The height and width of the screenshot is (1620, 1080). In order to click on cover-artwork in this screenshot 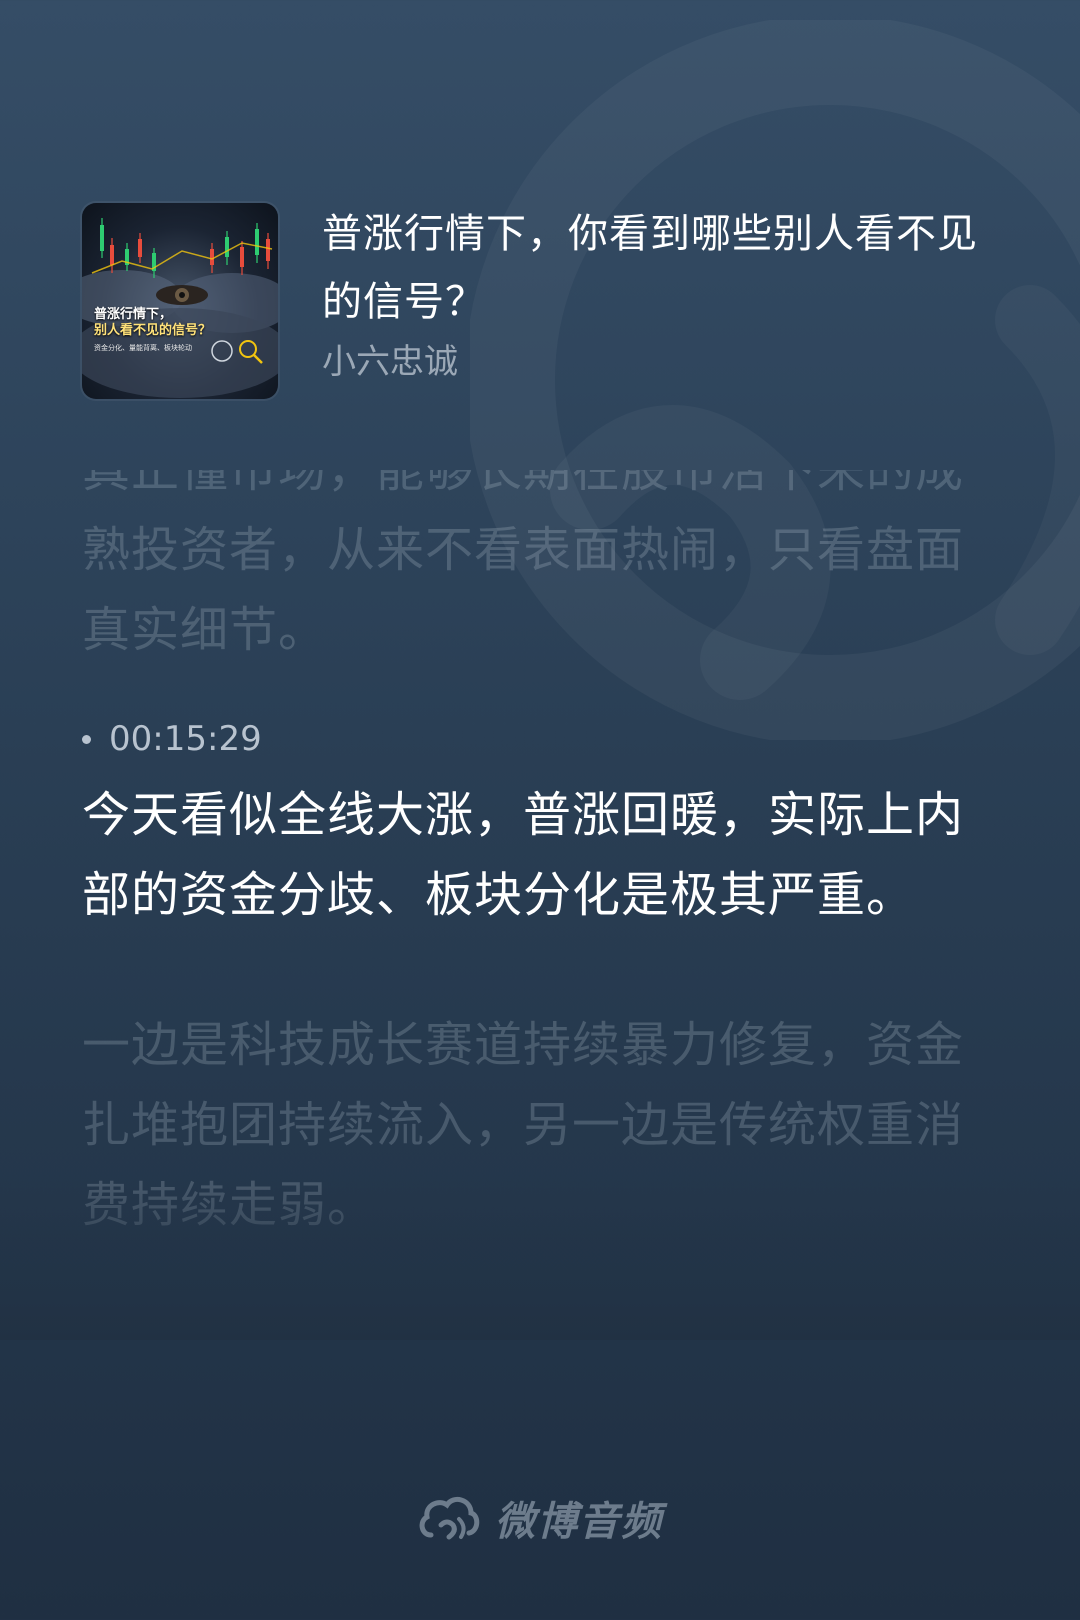, I will do `click(180, 308)`.